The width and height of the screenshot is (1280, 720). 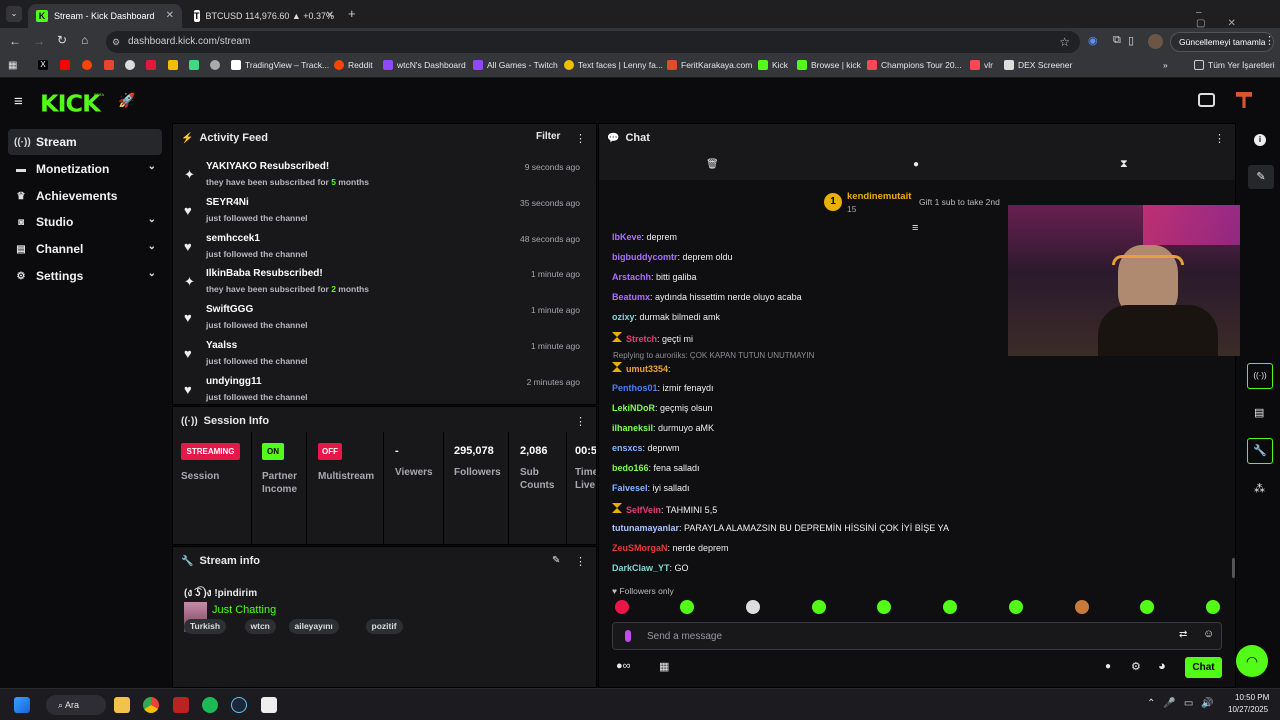 What do you see at coordinates (627, 448) in the screenshot?
I see `chat-username: ensxcs` at bounding box center [627, 448].